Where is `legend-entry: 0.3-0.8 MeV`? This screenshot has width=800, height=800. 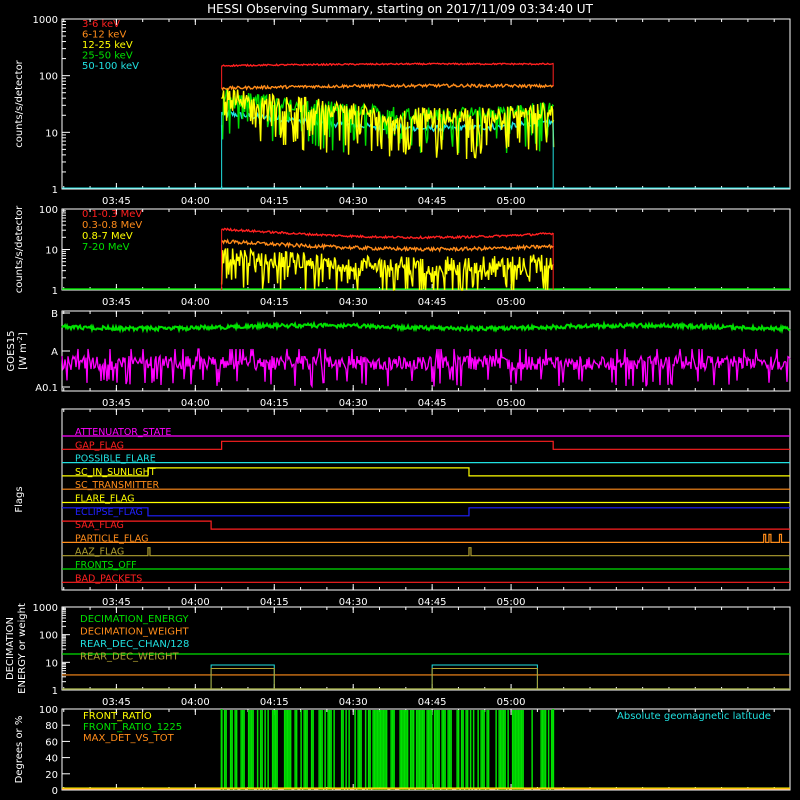
legend-entry: 0.3-0.8 MeV is located at coordinates (112, 225).